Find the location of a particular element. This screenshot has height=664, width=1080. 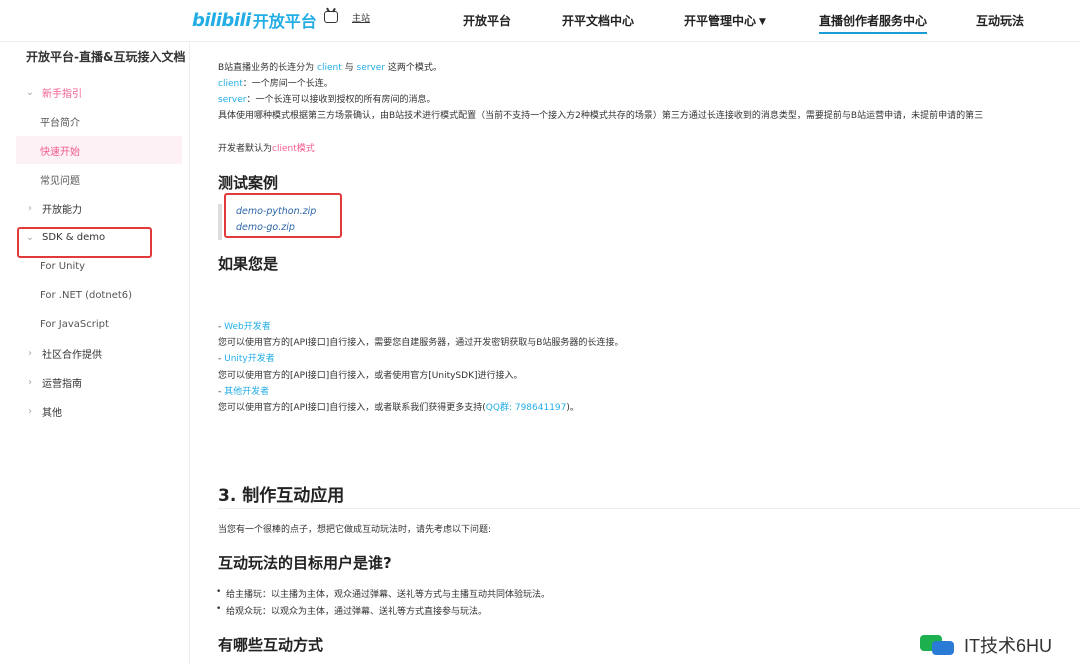

bilibili-open-platform-logo: bilibili 开放平台 is located at coordinates (254, 20).